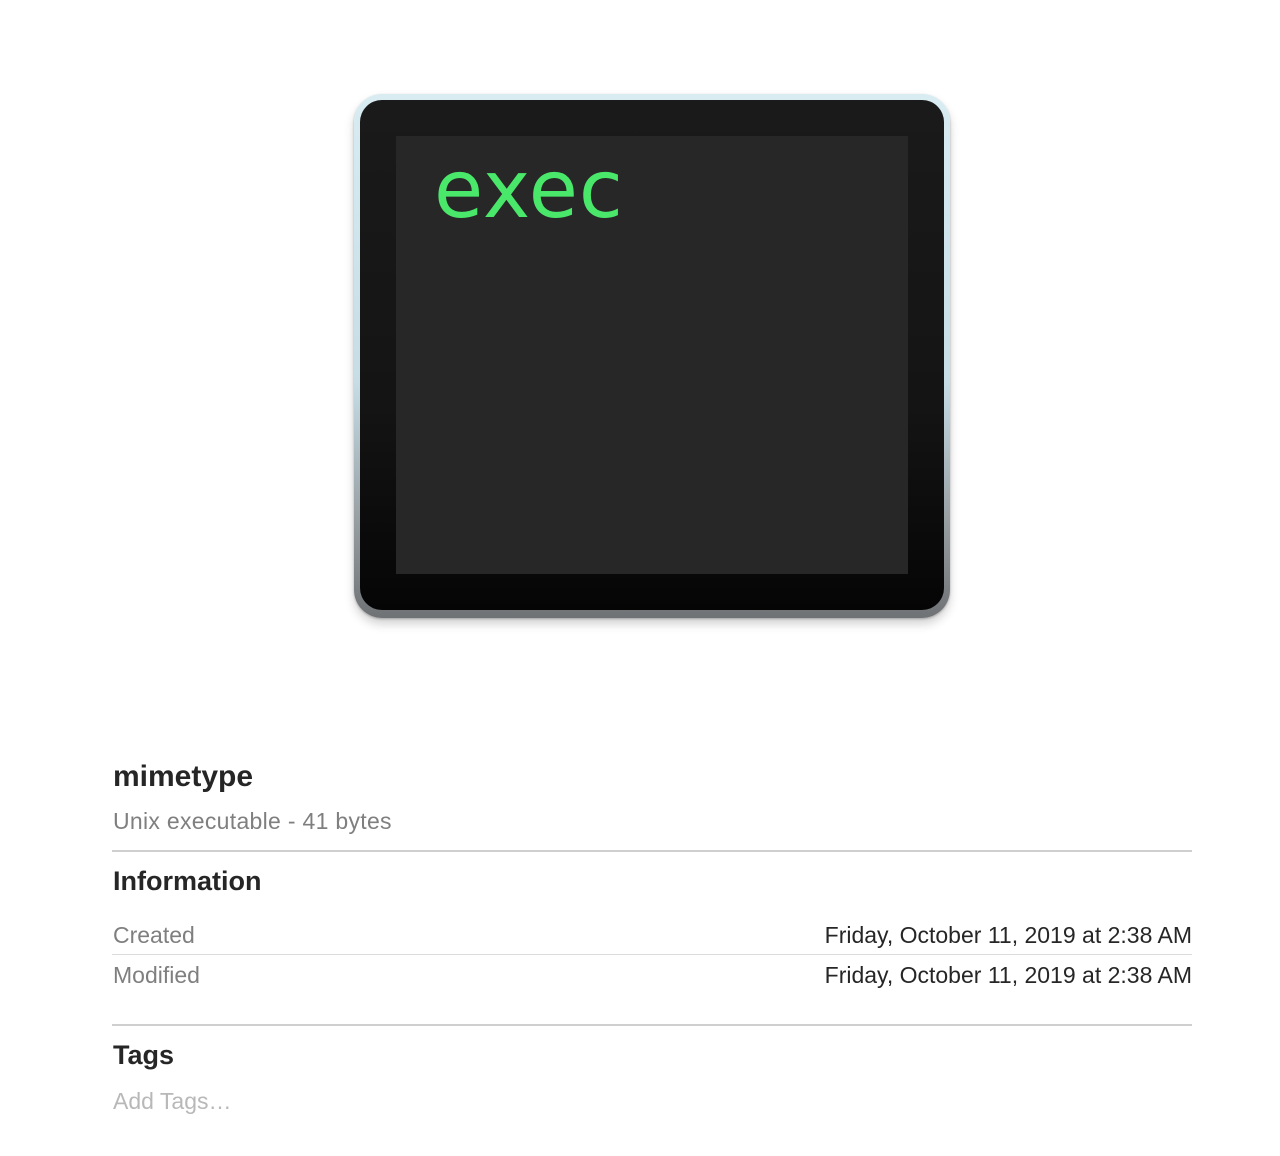 The height and width of the screenshot is (1156, 1280). I want to click on tags-title: Tags, so click(144, 1055).